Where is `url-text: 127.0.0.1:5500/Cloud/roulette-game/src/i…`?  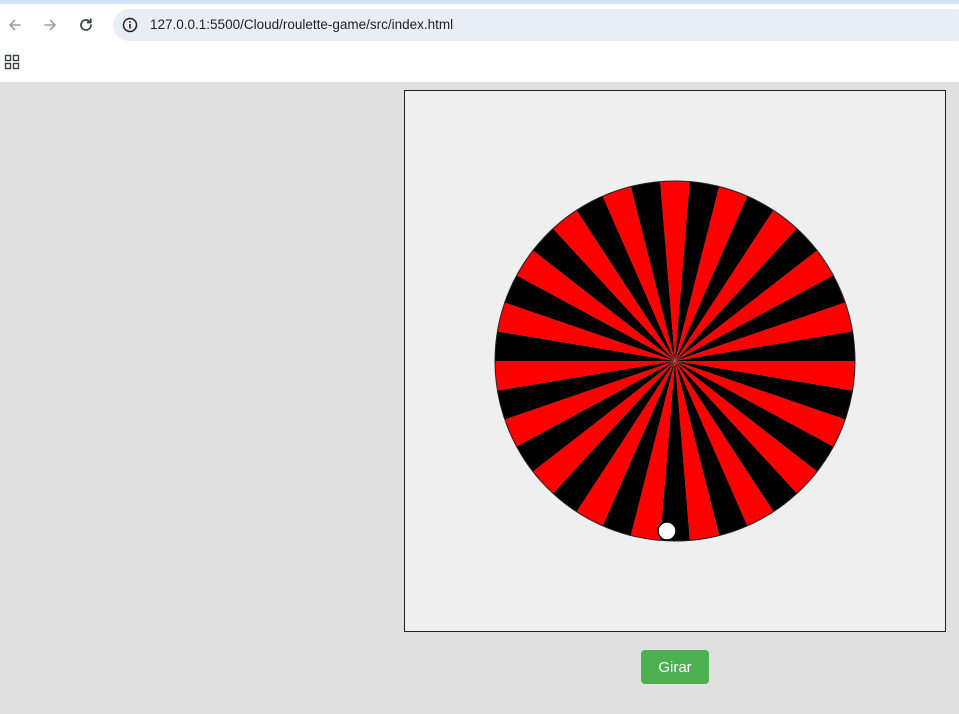
url-text: 127.0.0.1:5500/Cloud/roulette-game/src/i… is located at coordinates (301, 25).